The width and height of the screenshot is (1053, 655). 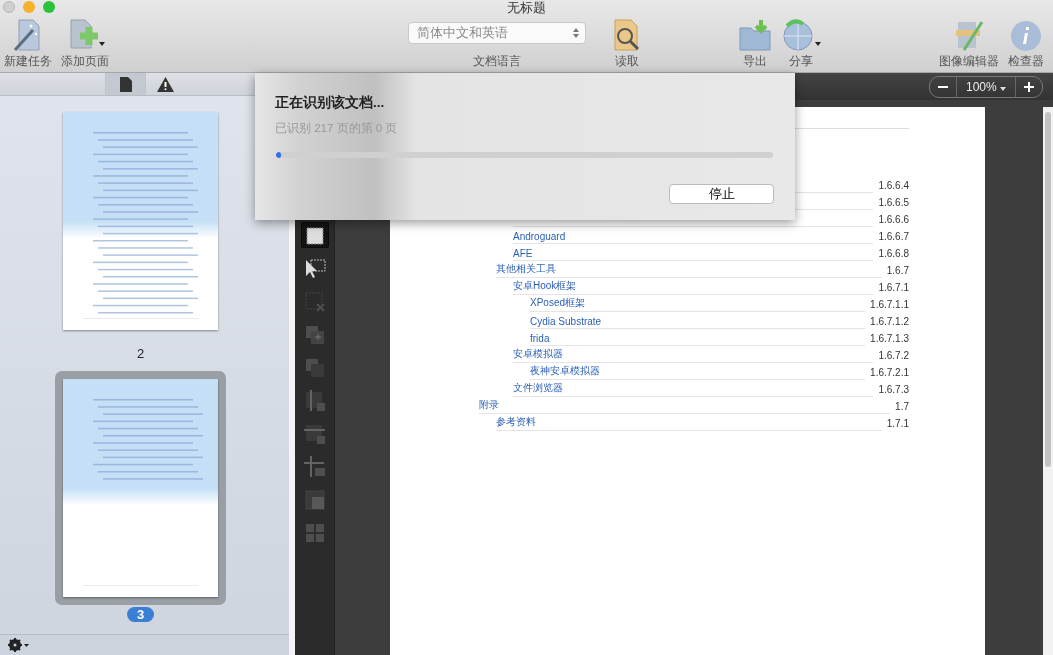 What do you see at coordinates (523, 253) in the screenshot?
I see `toc-entry-link: AFE` at bounding box center [523, 253].